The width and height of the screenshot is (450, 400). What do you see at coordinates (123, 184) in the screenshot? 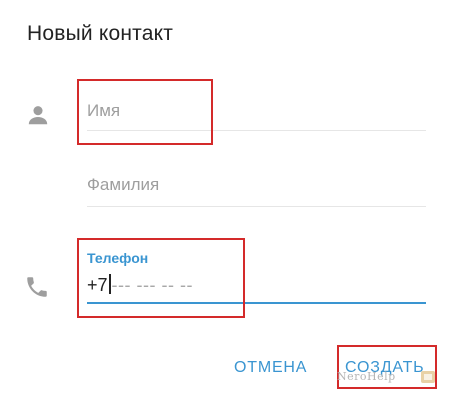
I see `last-name-placeholder: Фамилия` at bounding box center [123, 184].